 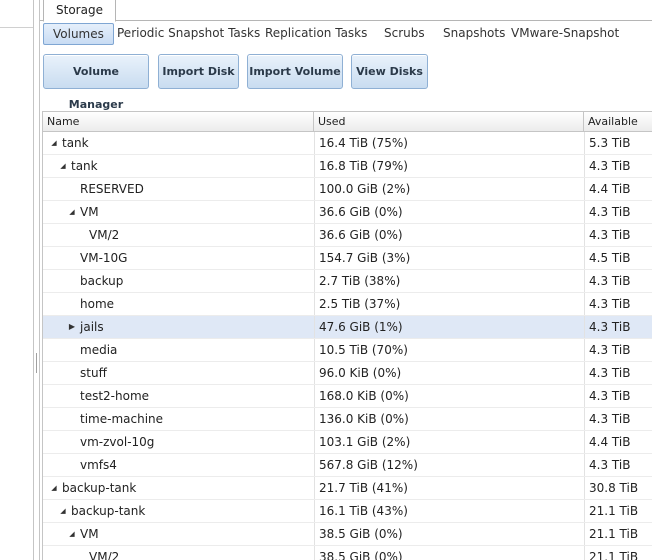 I want to click on tab-vmware-snapshot: VMware-Snapshot, so click(x=565, y=33).